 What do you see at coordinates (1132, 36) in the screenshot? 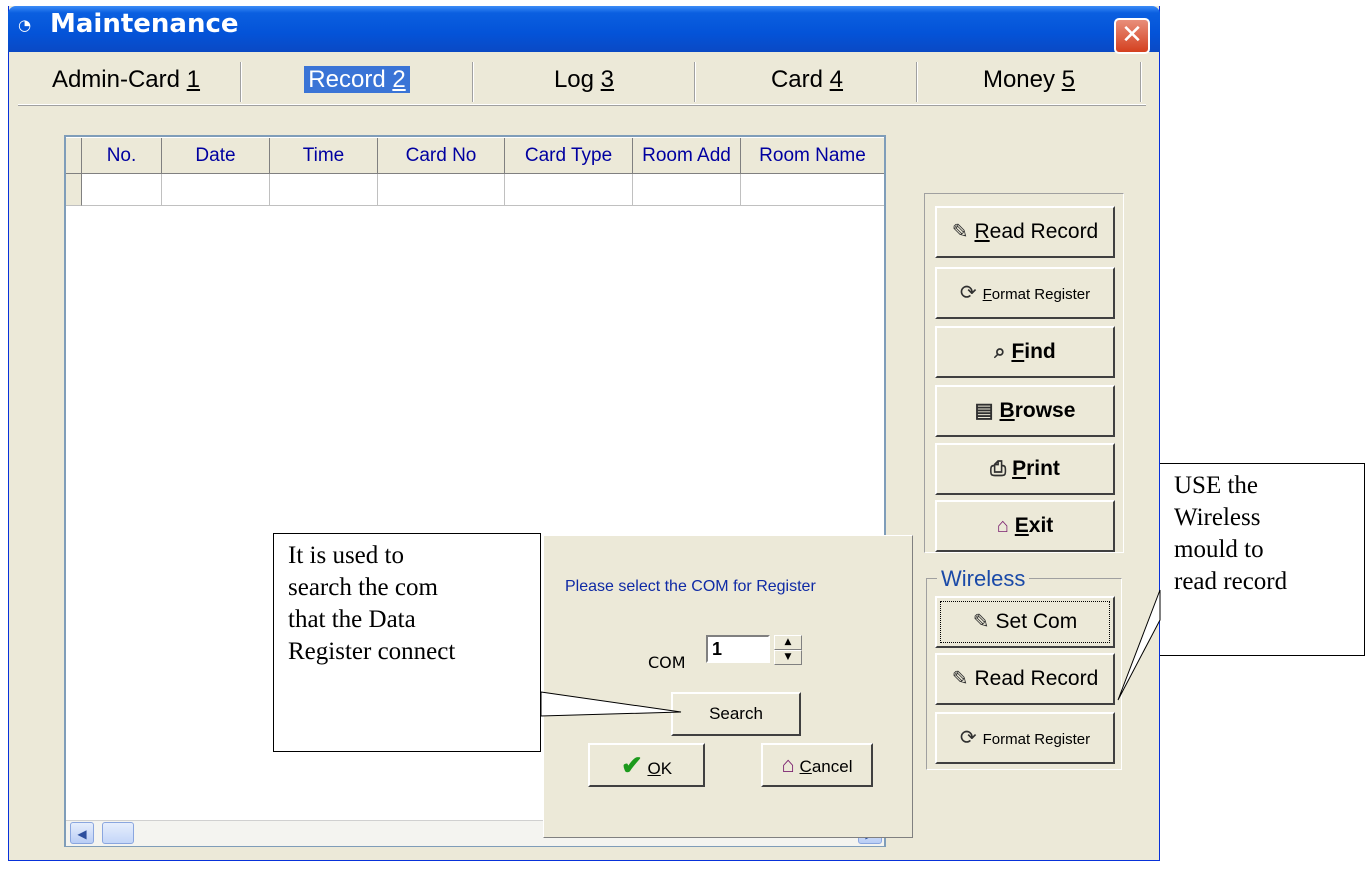
I see `close-button: ✕` at bounding box center [1132, 36].